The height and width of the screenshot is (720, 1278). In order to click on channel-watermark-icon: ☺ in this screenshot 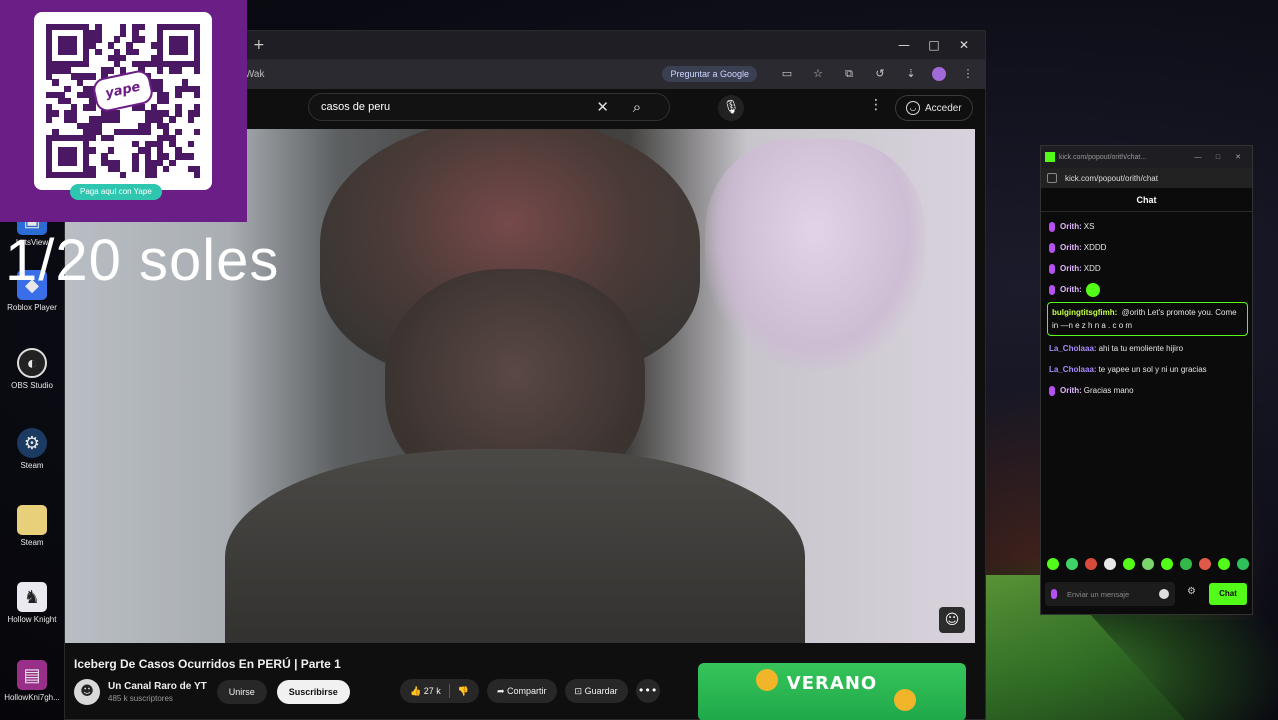, I will do `click(952, 620)`.